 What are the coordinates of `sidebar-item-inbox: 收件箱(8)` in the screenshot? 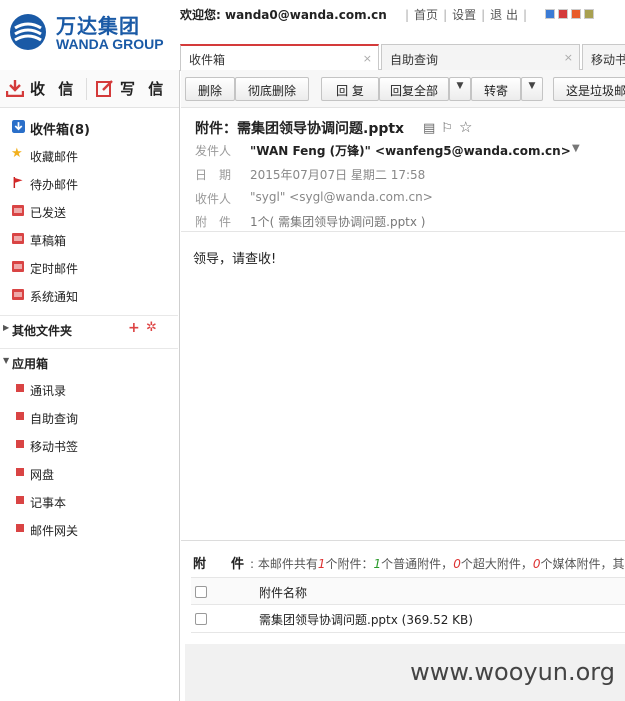 It's located at (89, 127).